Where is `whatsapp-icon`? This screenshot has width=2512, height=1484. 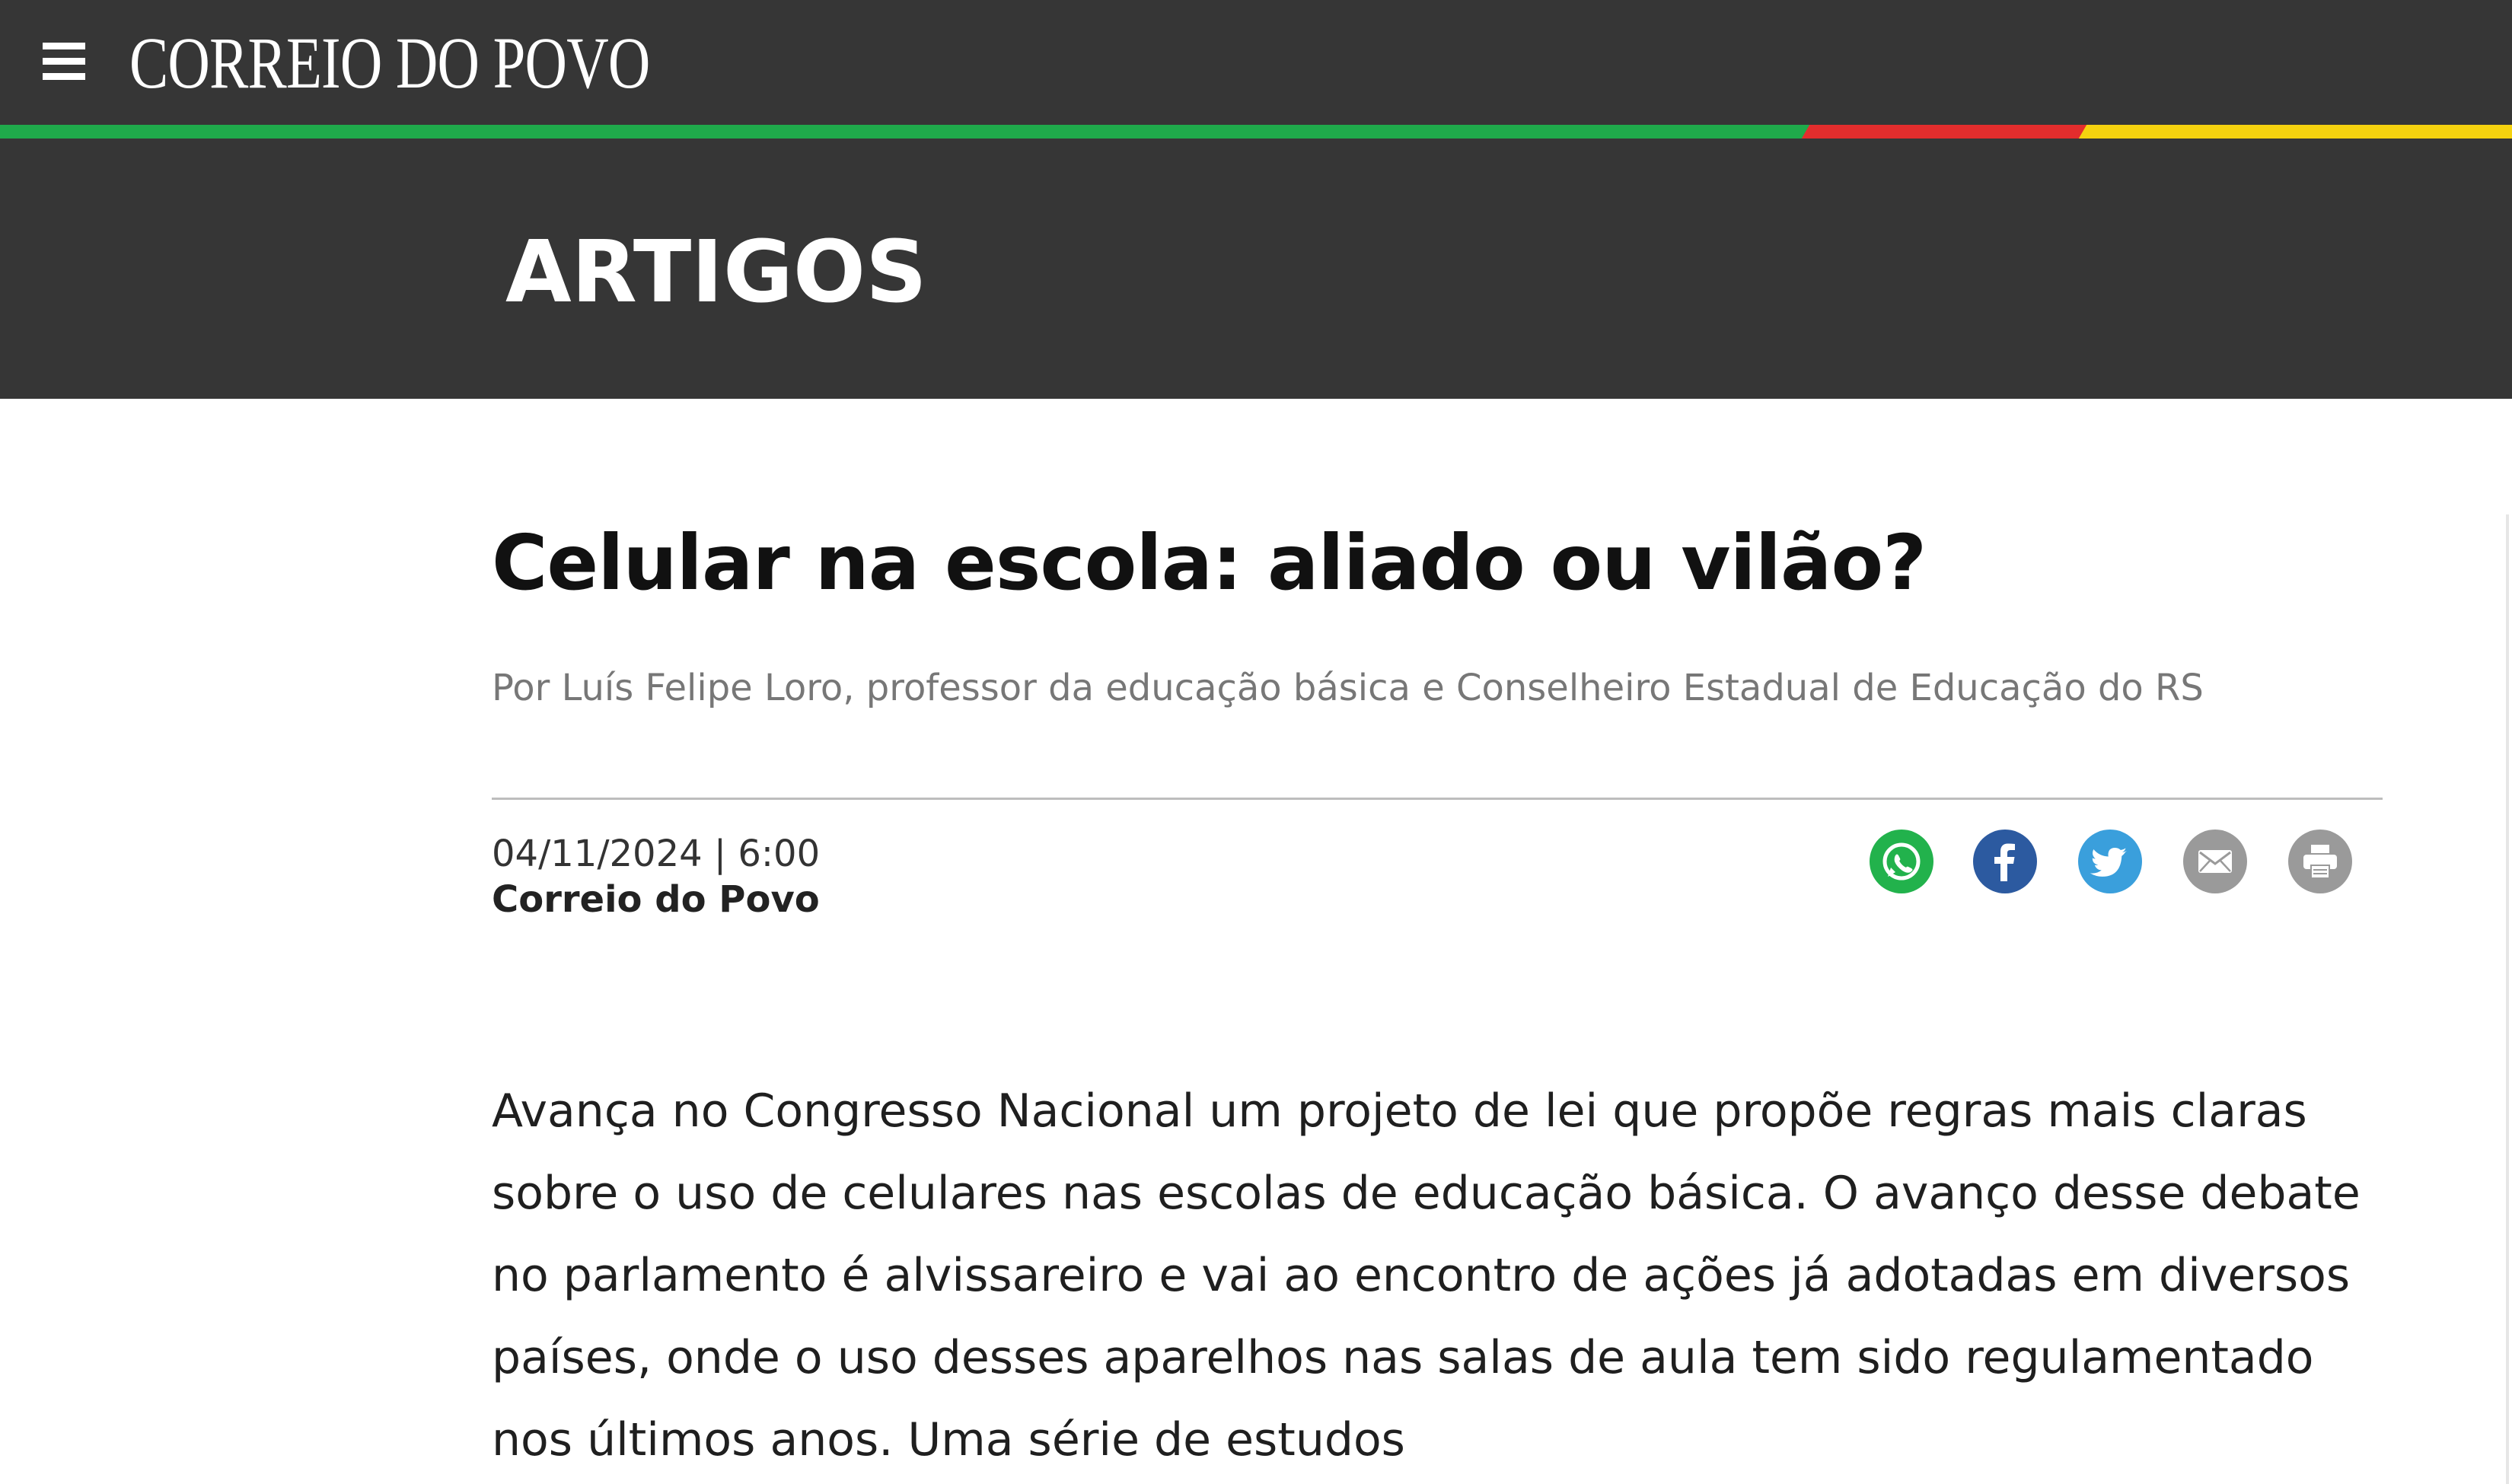 whatsapp-icon is located at coordinates (1901, 861).